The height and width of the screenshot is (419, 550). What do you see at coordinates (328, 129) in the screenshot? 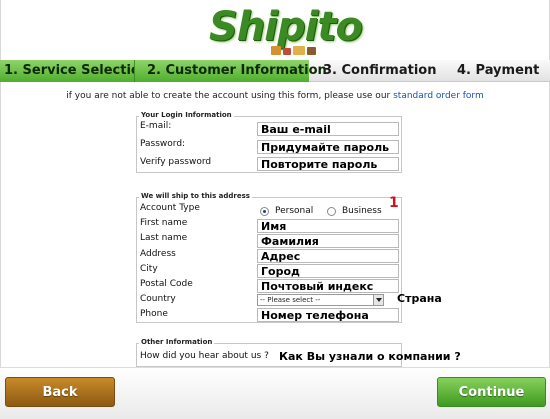
I see `email-field: Ваш e-mail` at bounding box center [328, 129].